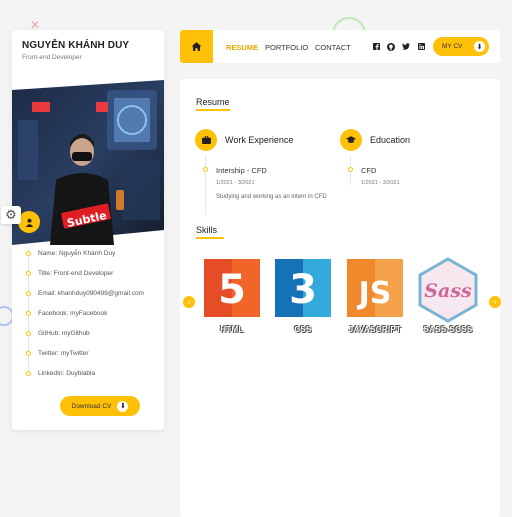 The width and height of the screenshot is (512, 517). What do you see at coordinates (100, 293) in the screenshot?
I see `info-value: khanhduy090499@gmail.com` at bounding box center [100, 293].